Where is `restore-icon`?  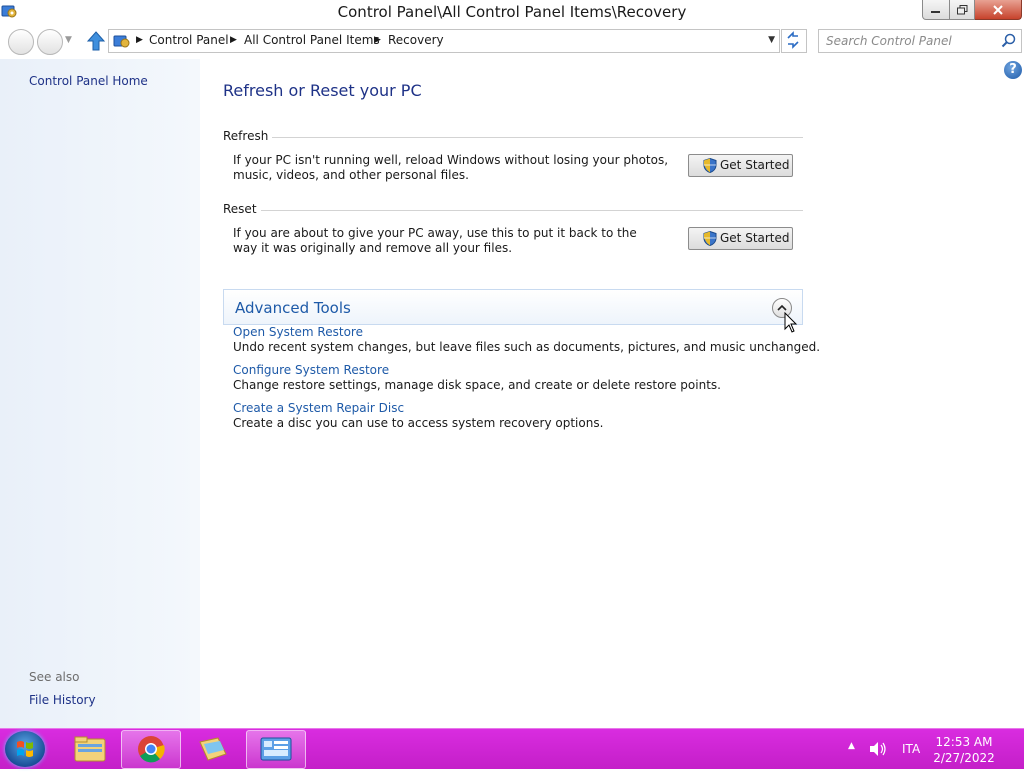 restore-icon is located at coordinates (961, 9).